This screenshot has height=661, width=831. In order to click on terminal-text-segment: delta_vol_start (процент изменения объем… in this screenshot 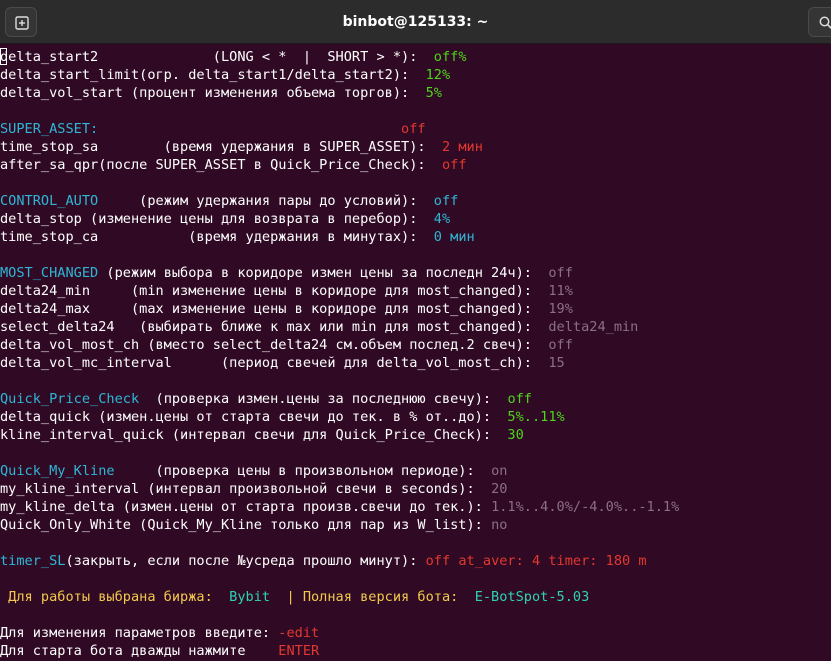, I will do `click(213, 93)`.